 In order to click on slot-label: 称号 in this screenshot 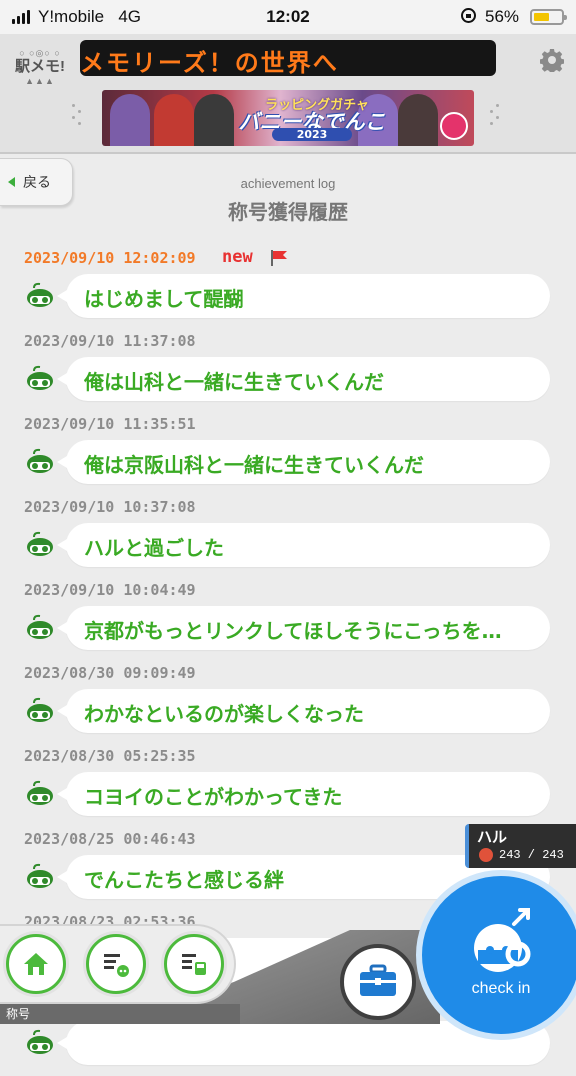, I will do `click(120, 1014)`.